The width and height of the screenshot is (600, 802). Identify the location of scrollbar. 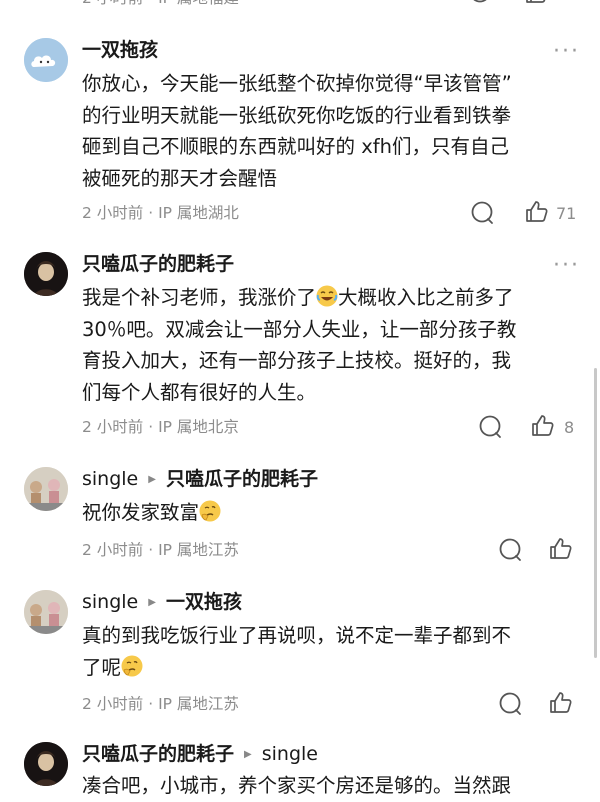
(595, 513).